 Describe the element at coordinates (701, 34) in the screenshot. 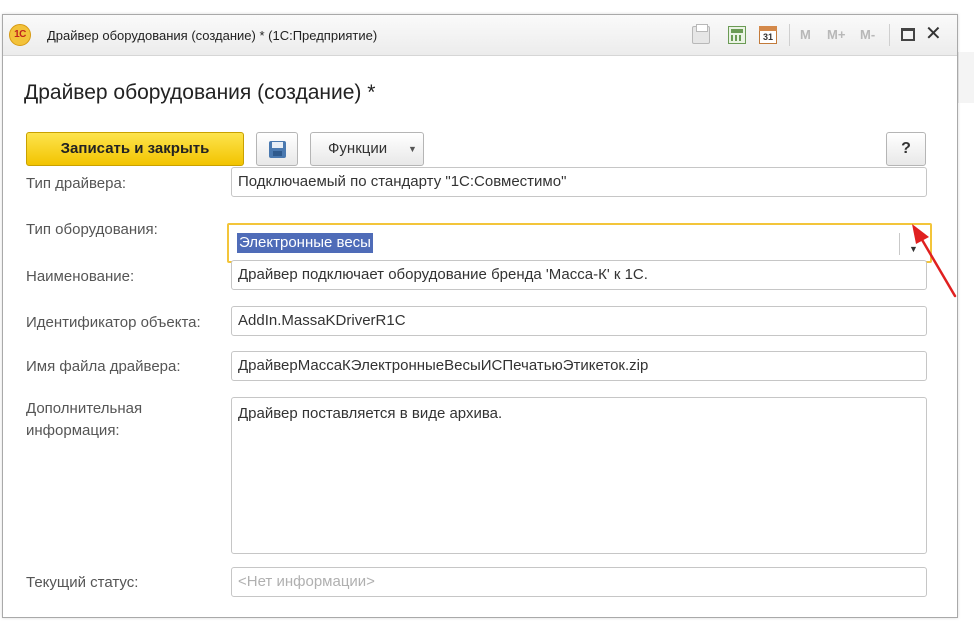

I see `print-icon` at that location.